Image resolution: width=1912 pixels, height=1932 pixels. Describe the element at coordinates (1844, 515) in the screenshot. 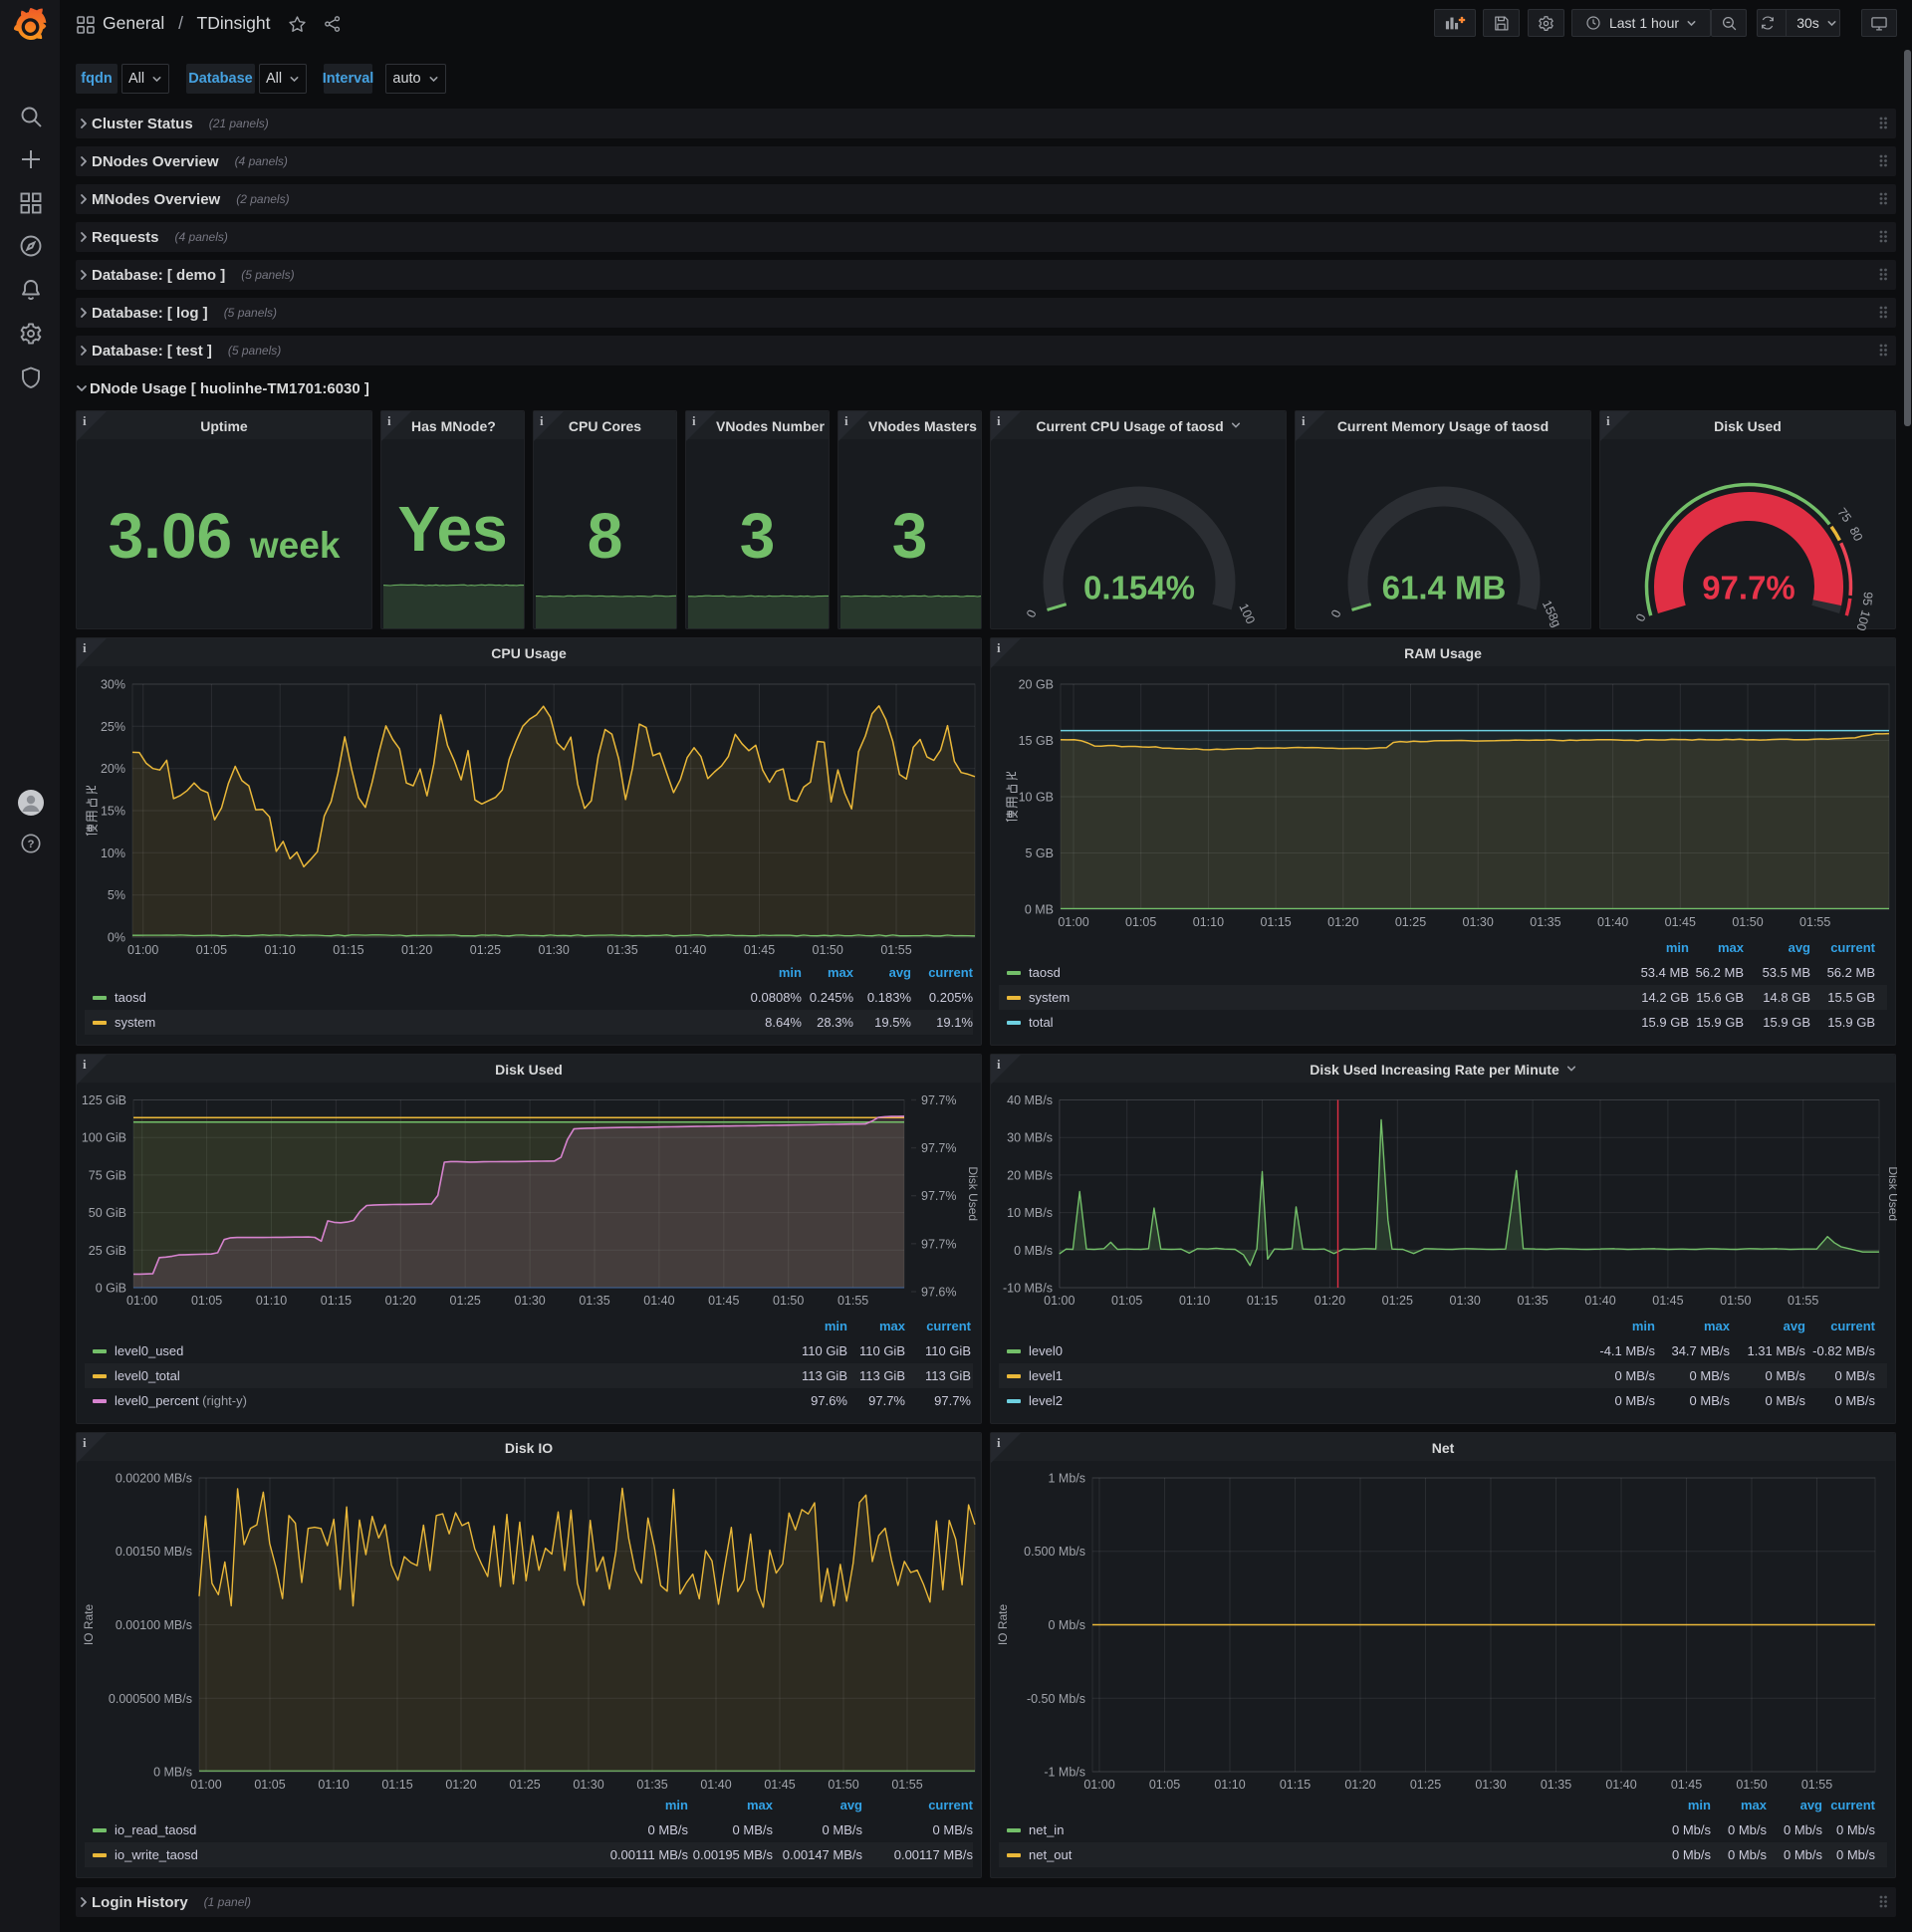

I see `svg-text: 75` at that location.